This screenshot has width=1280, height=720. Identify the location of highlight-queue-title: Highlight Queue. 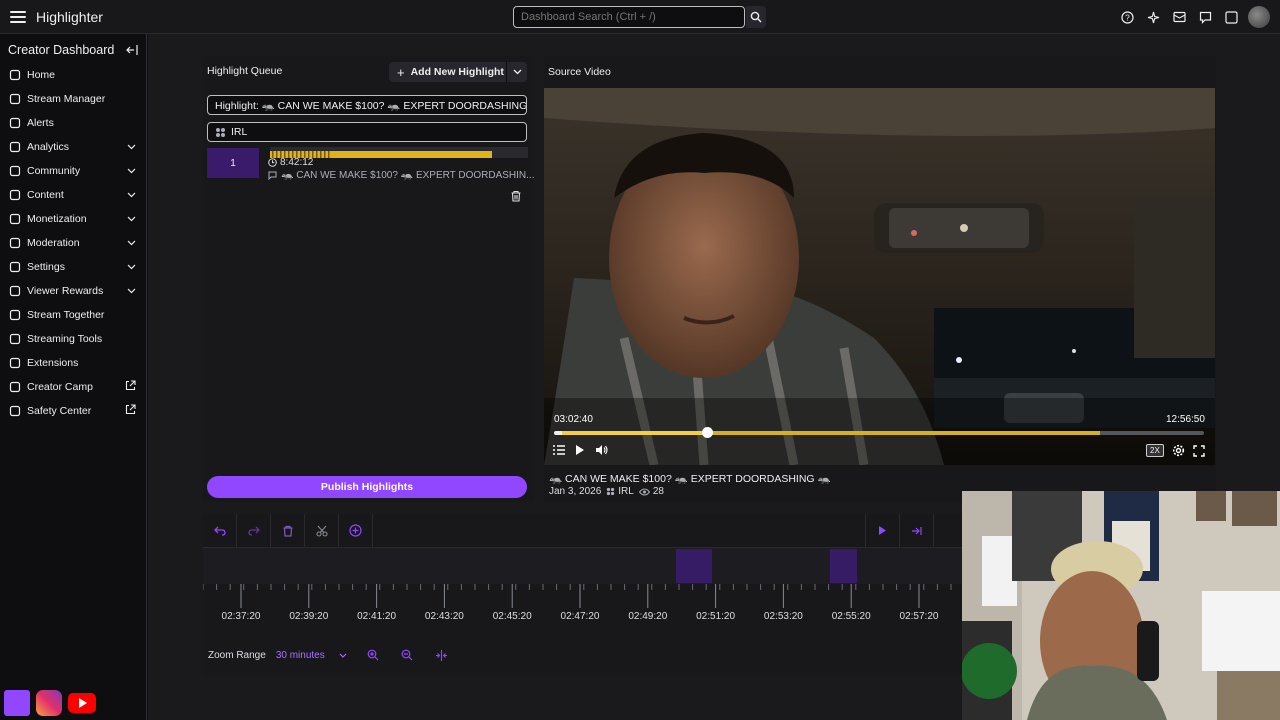
(245, 71).